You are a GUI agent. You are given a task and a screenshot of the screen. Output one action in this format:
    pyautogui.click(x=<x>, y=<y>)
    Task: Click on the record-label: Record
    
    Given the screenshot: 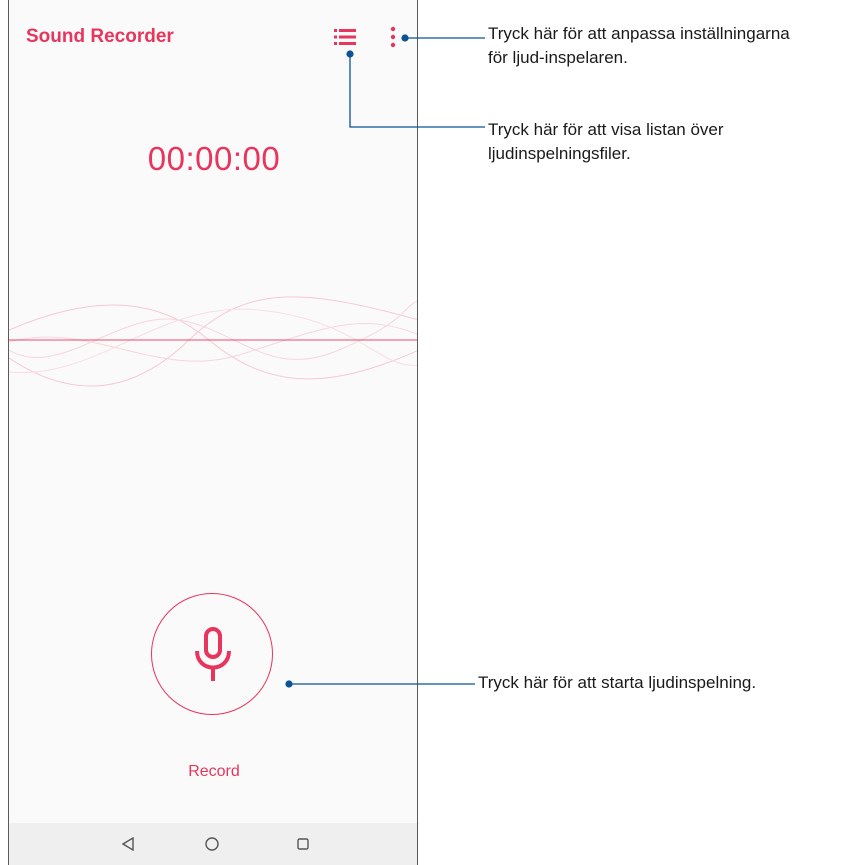 What is the action you would take?
    pyautogui.click(x=214, y=771)
    